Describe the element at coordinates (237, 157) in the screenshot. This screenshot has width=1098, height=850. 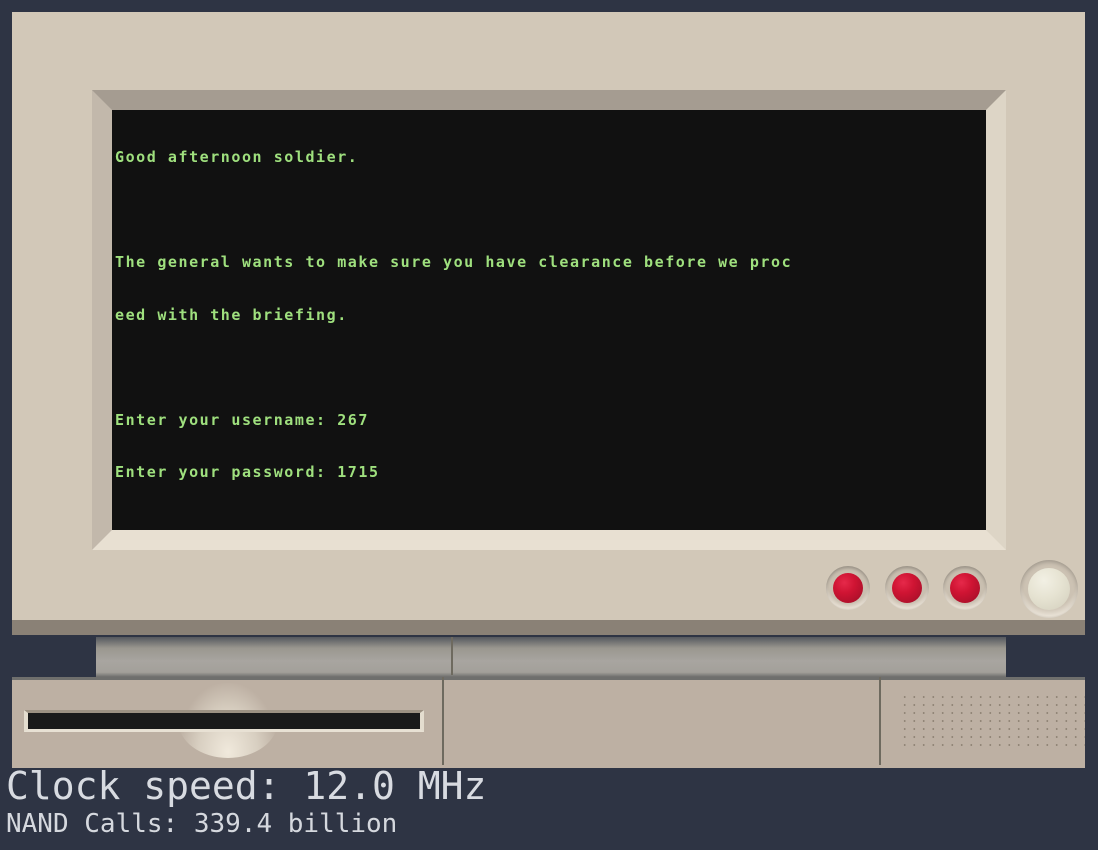
I see `terminal-line: Good afternoon soldier.` at that location.